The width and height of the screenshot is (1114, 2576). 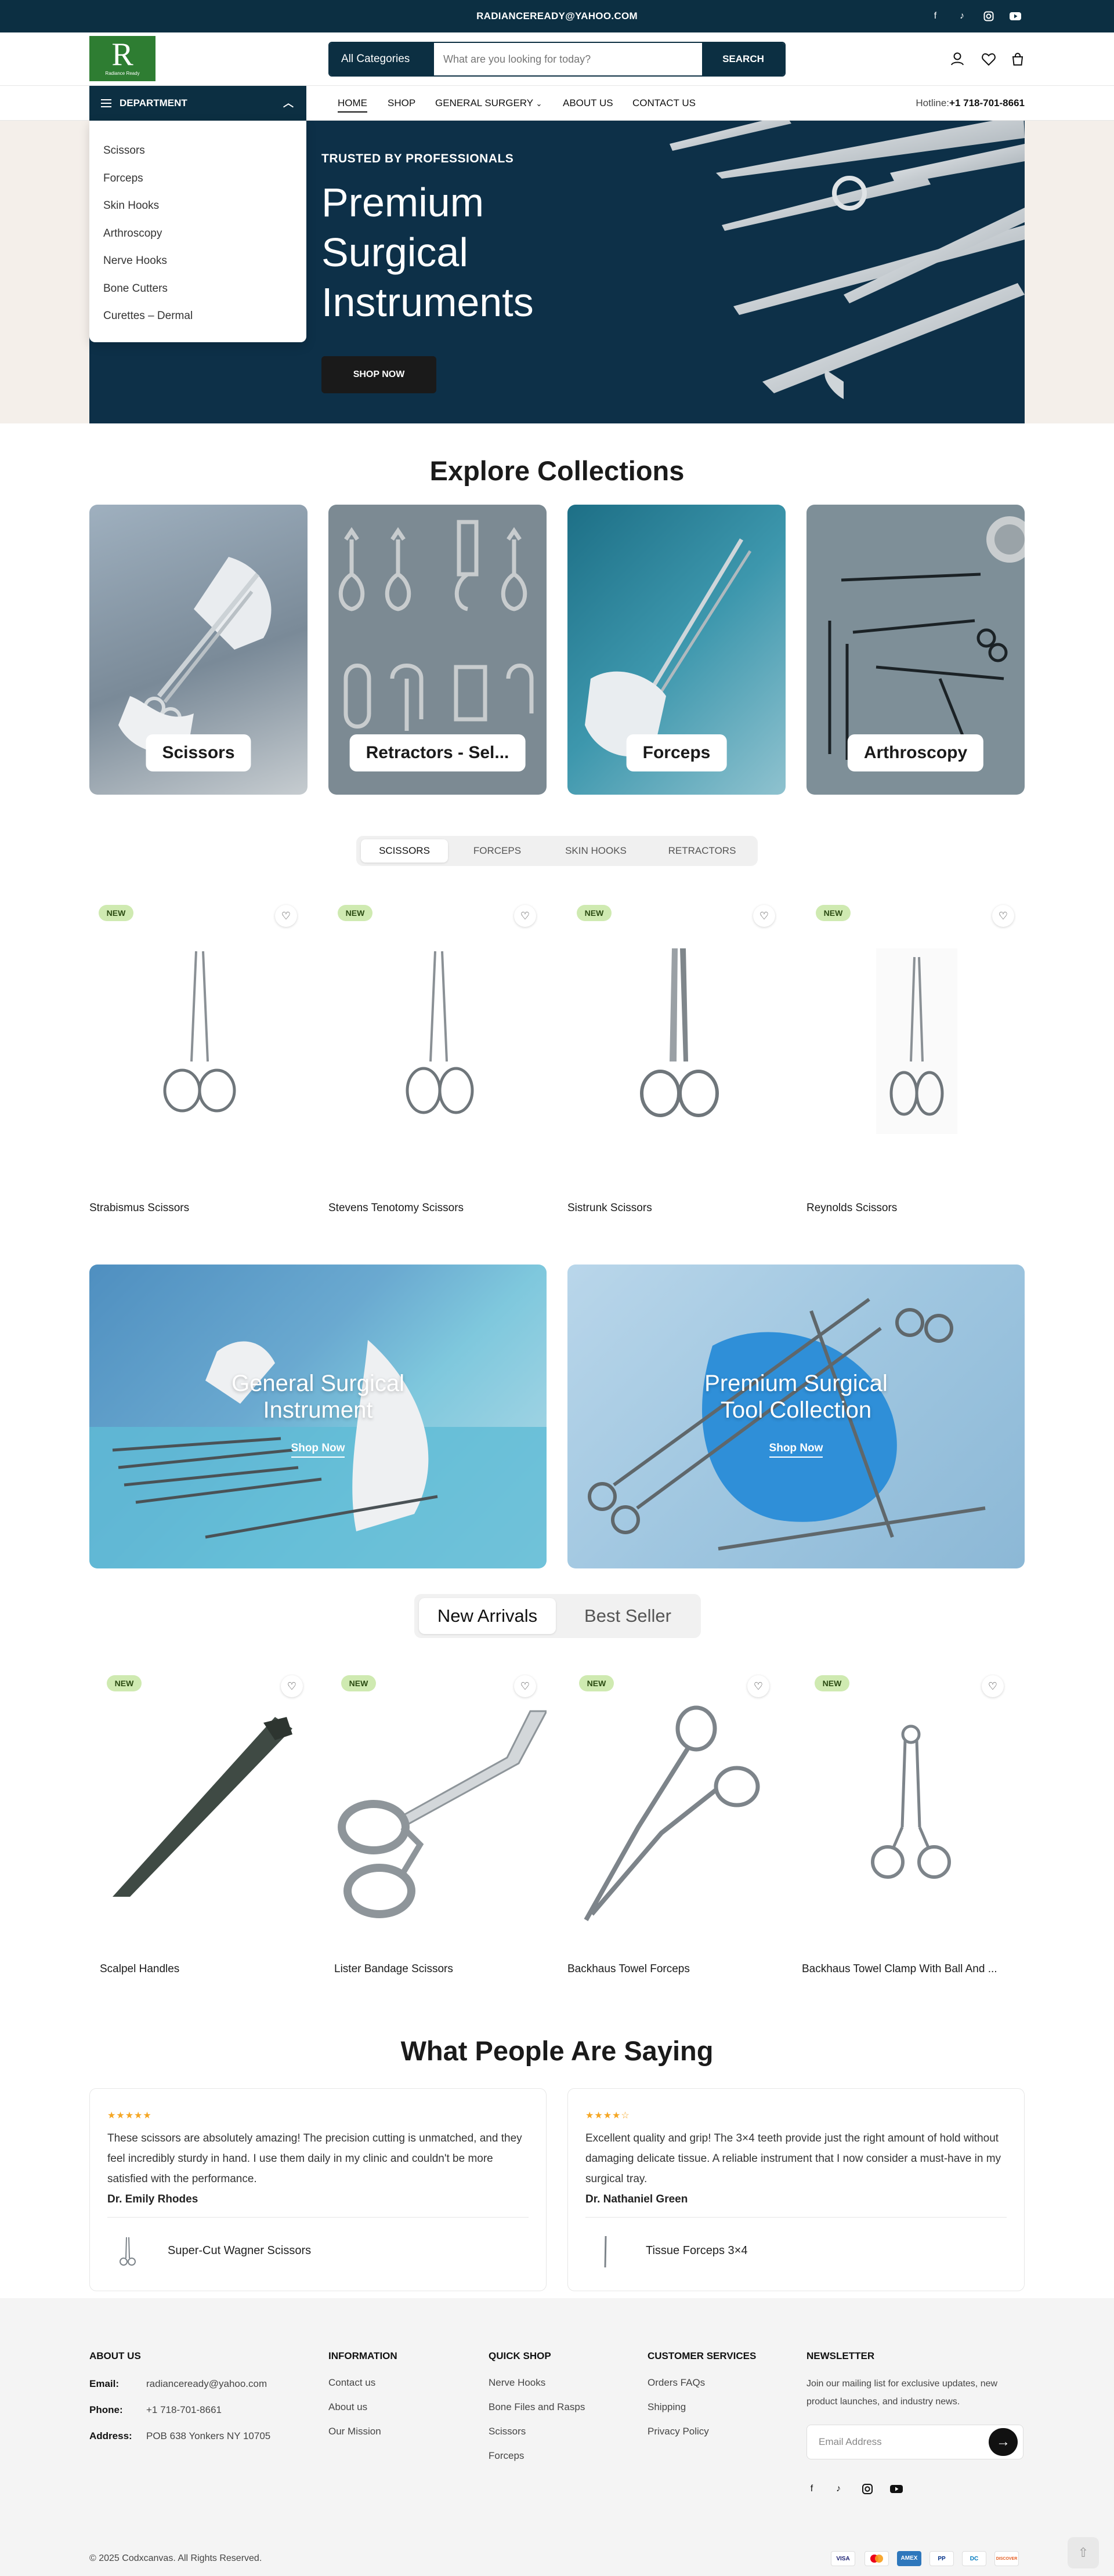 What do you see at coordinates (636, 2199) in the screenshot?
I see `testimonial-author: Dr. Nathaniel Green` at bounding box center [636, 2199].